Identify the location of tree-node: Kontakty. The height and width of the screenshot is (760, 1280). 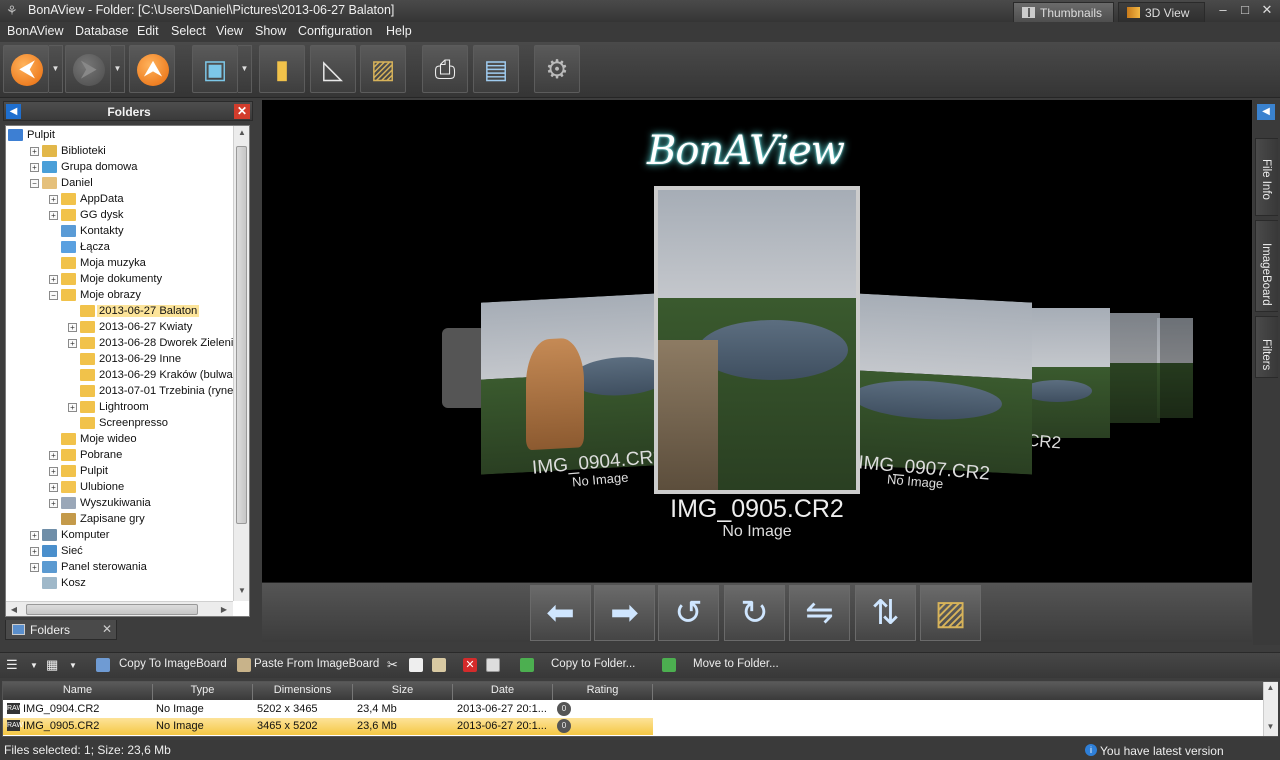
(118, 232).